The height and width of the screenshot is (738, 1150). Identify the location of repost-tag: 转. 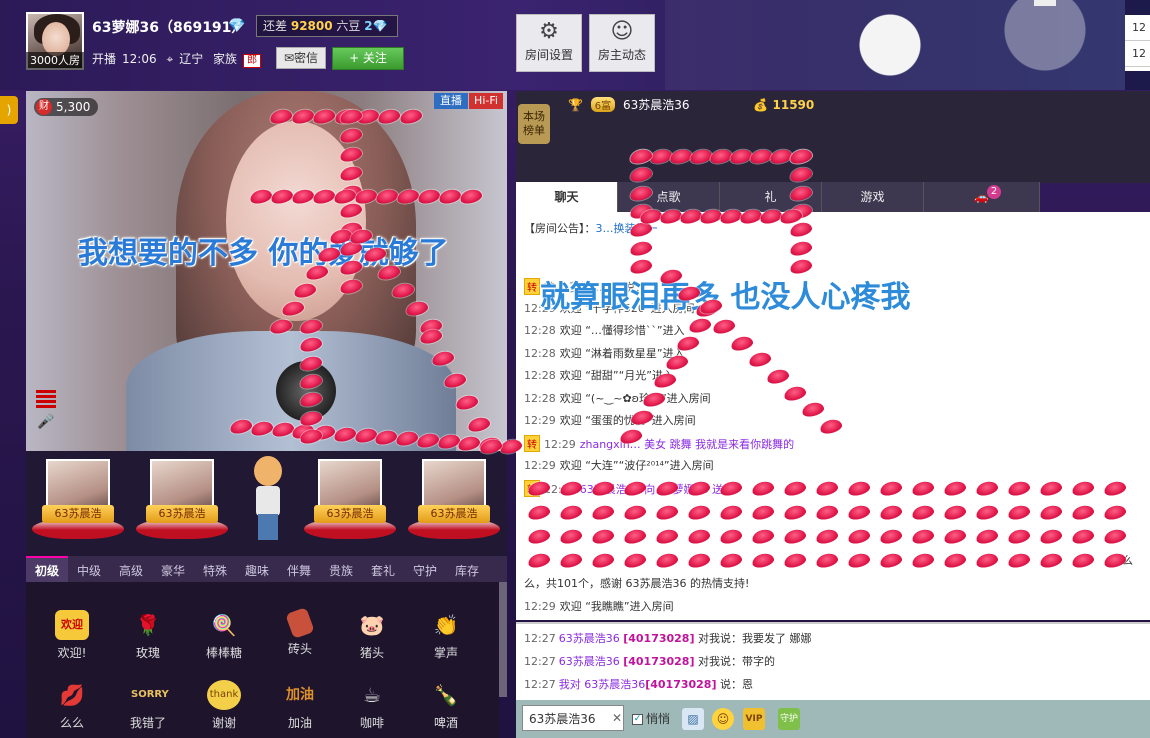
(532, 488).